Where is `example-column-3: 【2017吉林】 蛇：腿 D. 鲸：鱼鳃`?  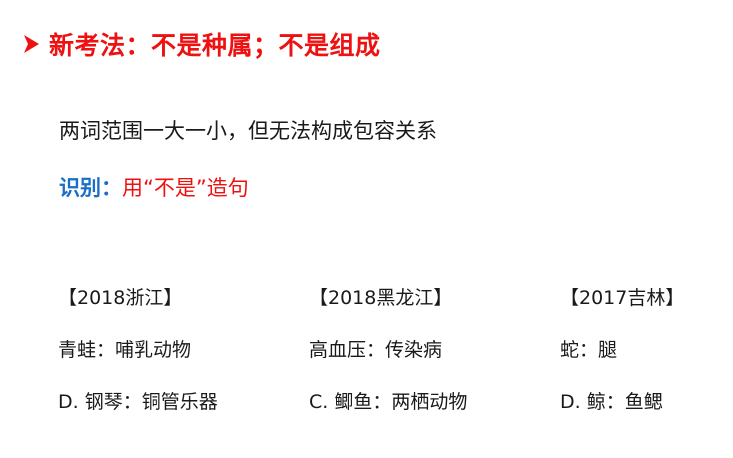
example-column-3: 【2017吉林】 蛇：腿 D. 鲸：鱼鳃 is located at coordinates (622, 350).